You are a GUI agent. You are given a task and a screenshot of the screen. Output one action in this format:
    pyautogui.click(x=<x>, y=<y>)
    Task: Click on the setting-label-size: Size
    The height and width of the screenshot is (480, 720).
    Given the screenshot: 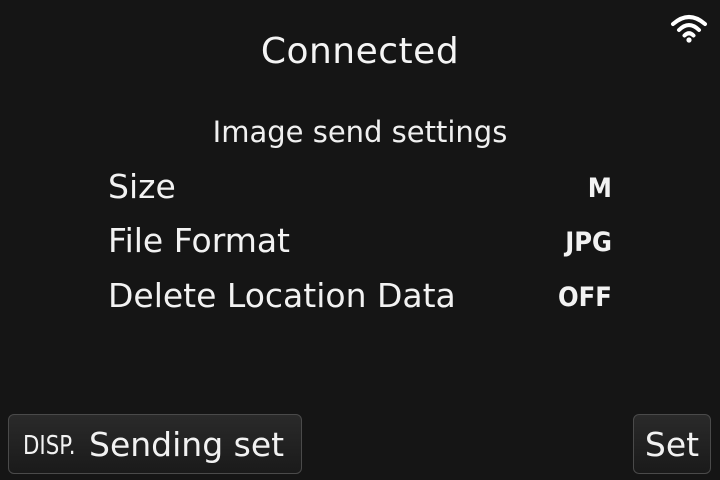 What is the action you would take?
    pyautogui.click(x=142, y=186)
    